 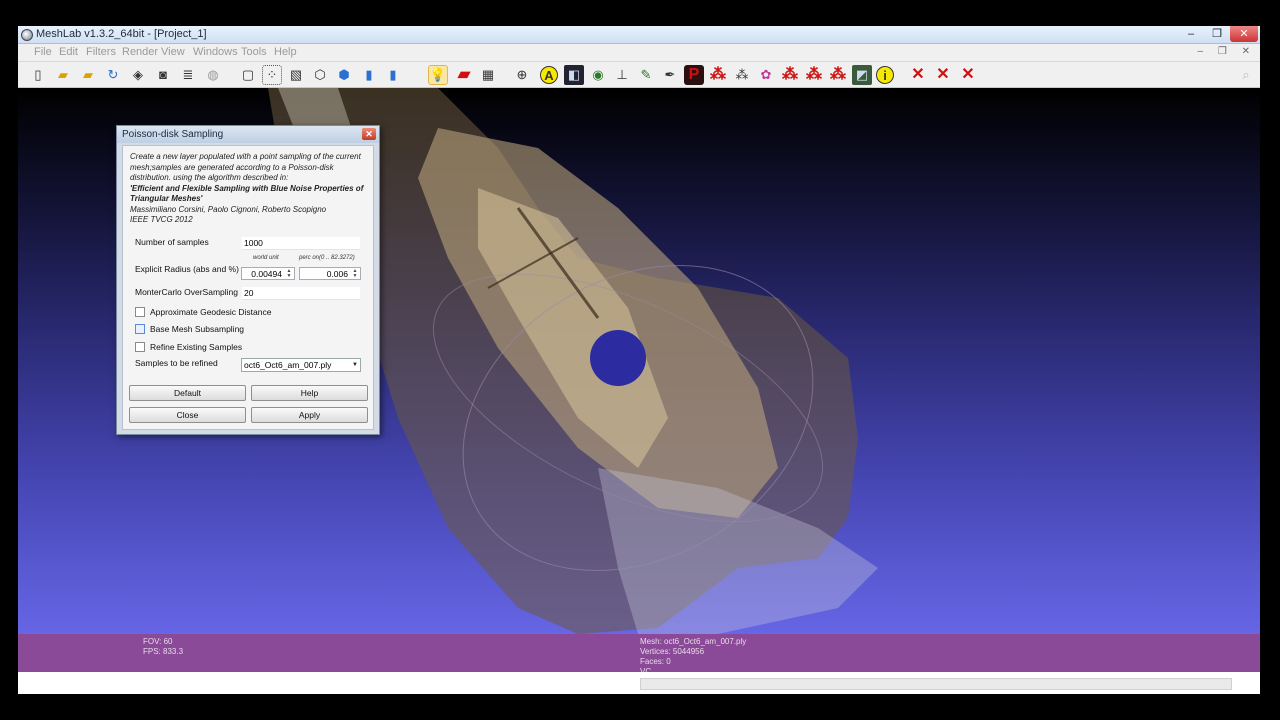 I want to click on open-mesh-icon: ▰, so click(x=88, y=75).